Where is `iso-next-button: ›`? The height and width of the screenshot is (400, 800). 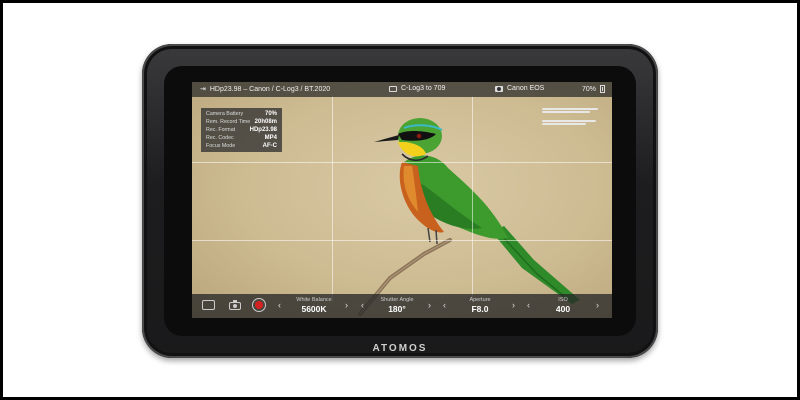 iso-next-button: › is located at coordinates (597, 305).